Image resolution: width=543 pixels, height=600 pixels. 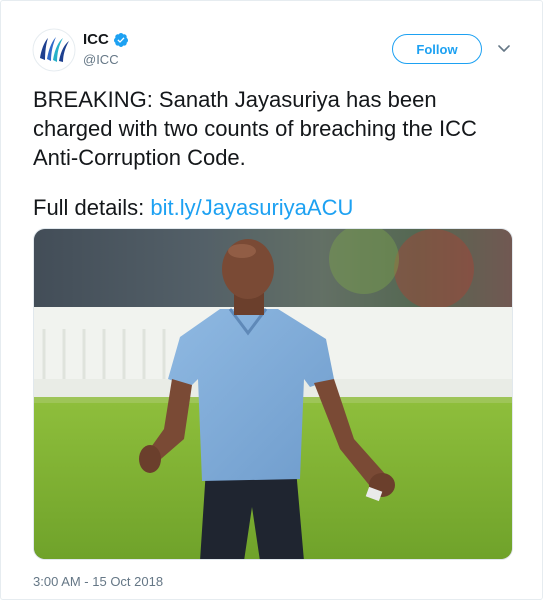 I want to click on icc-logo-icon, so click(x=54, y=50).